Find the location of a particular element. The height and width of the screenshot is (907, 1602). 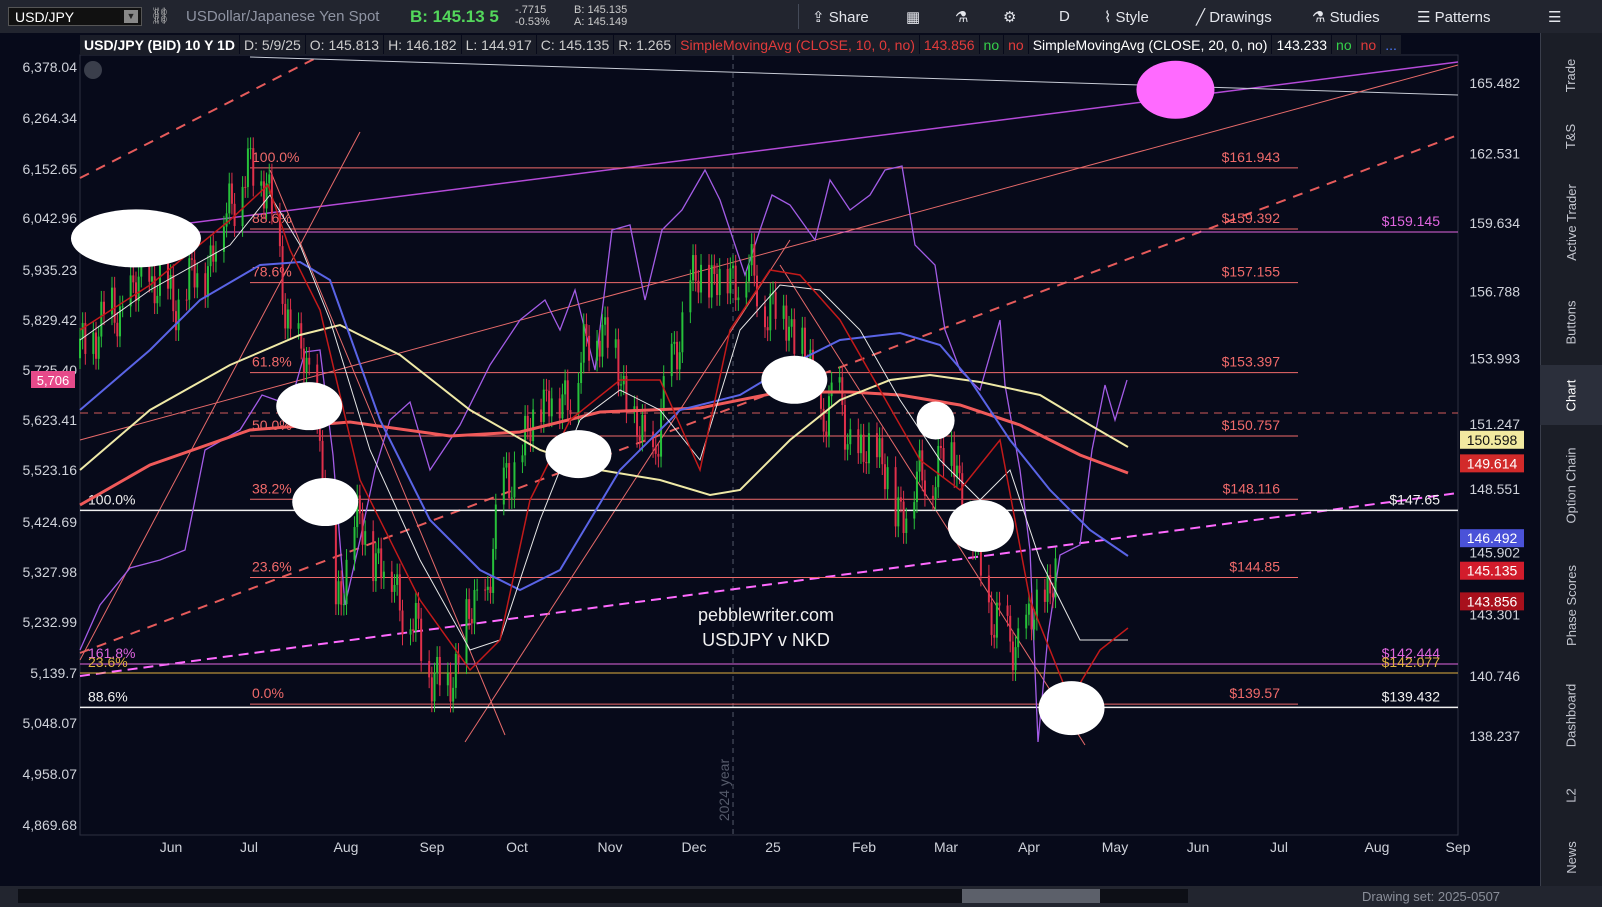

y-tick-label-left: 5,935.23 is located at coordinates (50, 270).